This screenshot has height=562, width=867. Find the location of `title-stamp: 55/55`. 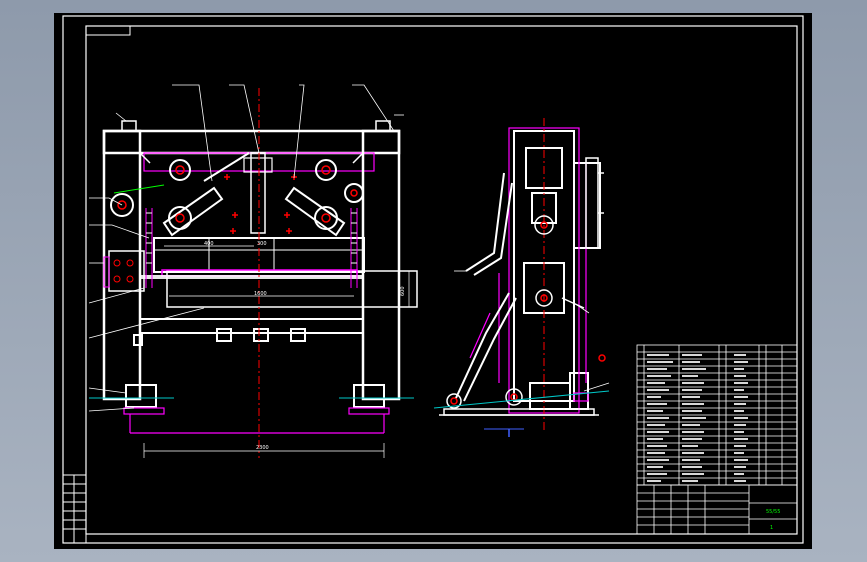

title-stamp: 55/55 is located at coordinates (773, 512).